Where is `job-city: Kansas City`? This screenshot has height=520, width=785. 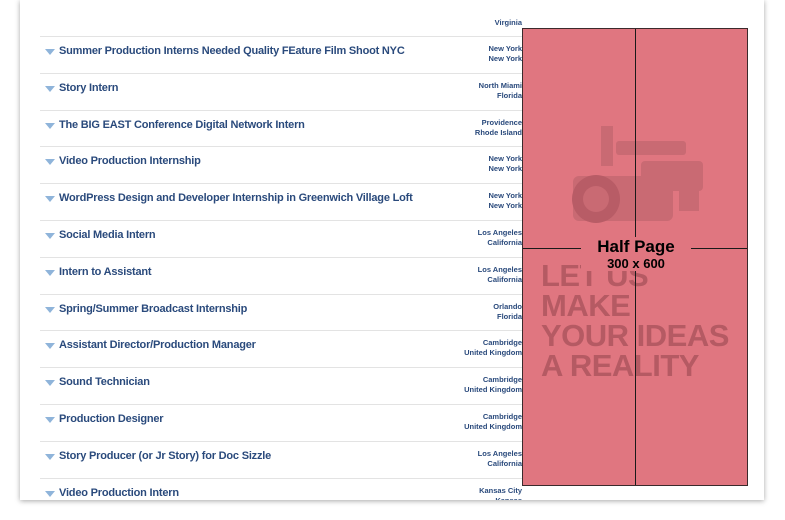 job-city: Kansas City is located at coordinates (500, 490).